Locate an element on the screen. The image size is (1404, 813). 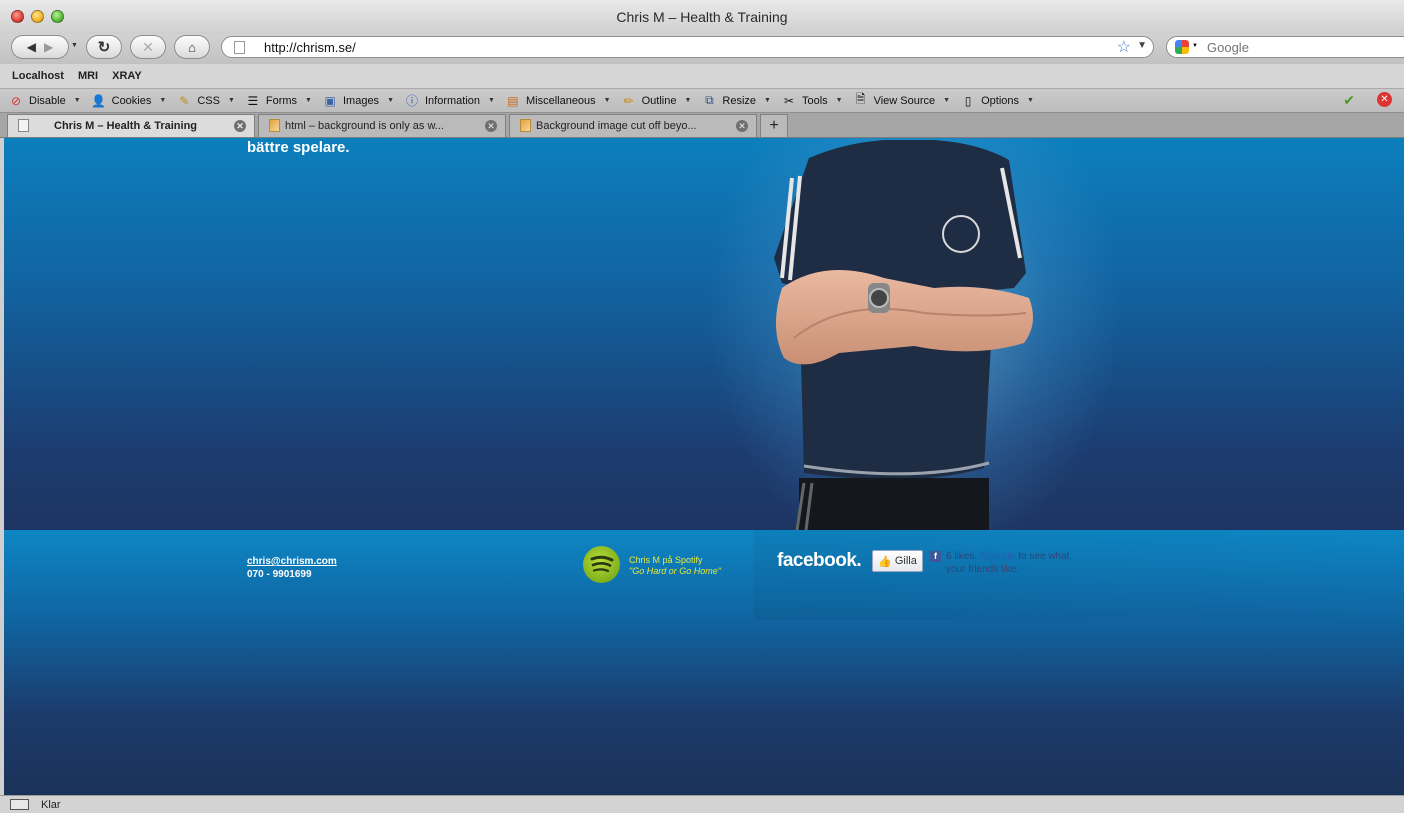
home-button: ⌂ is located at coordinates (192, 47).